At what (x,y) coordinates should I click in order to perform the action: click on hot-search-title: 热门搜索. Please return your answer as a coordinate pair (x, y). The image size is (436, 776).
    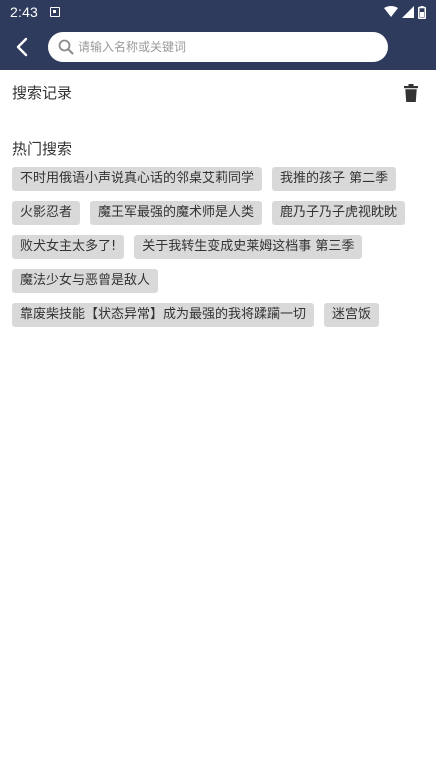
    Looking at the image, I should click on (42, 149).